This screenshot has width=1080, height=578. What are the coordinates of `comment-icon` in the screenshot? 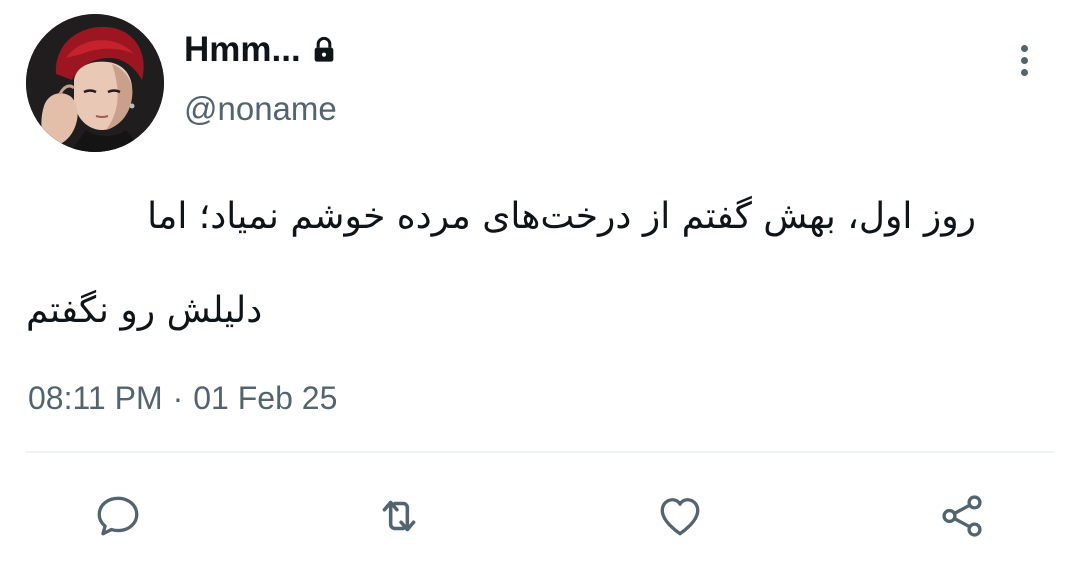 It's located at (118, 516).